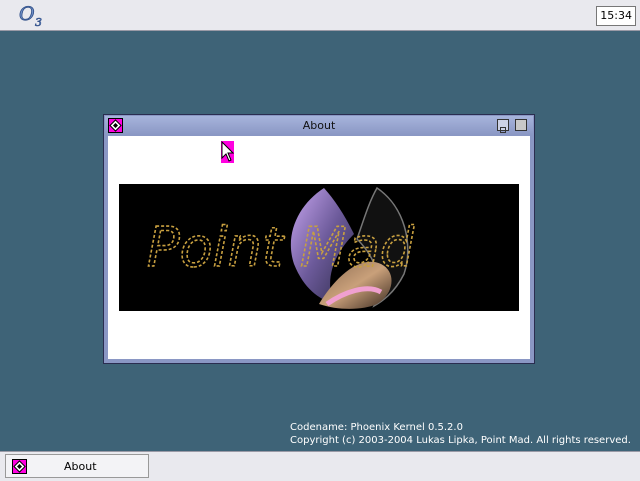  I want to click on window-title: About, so click(319, 125).